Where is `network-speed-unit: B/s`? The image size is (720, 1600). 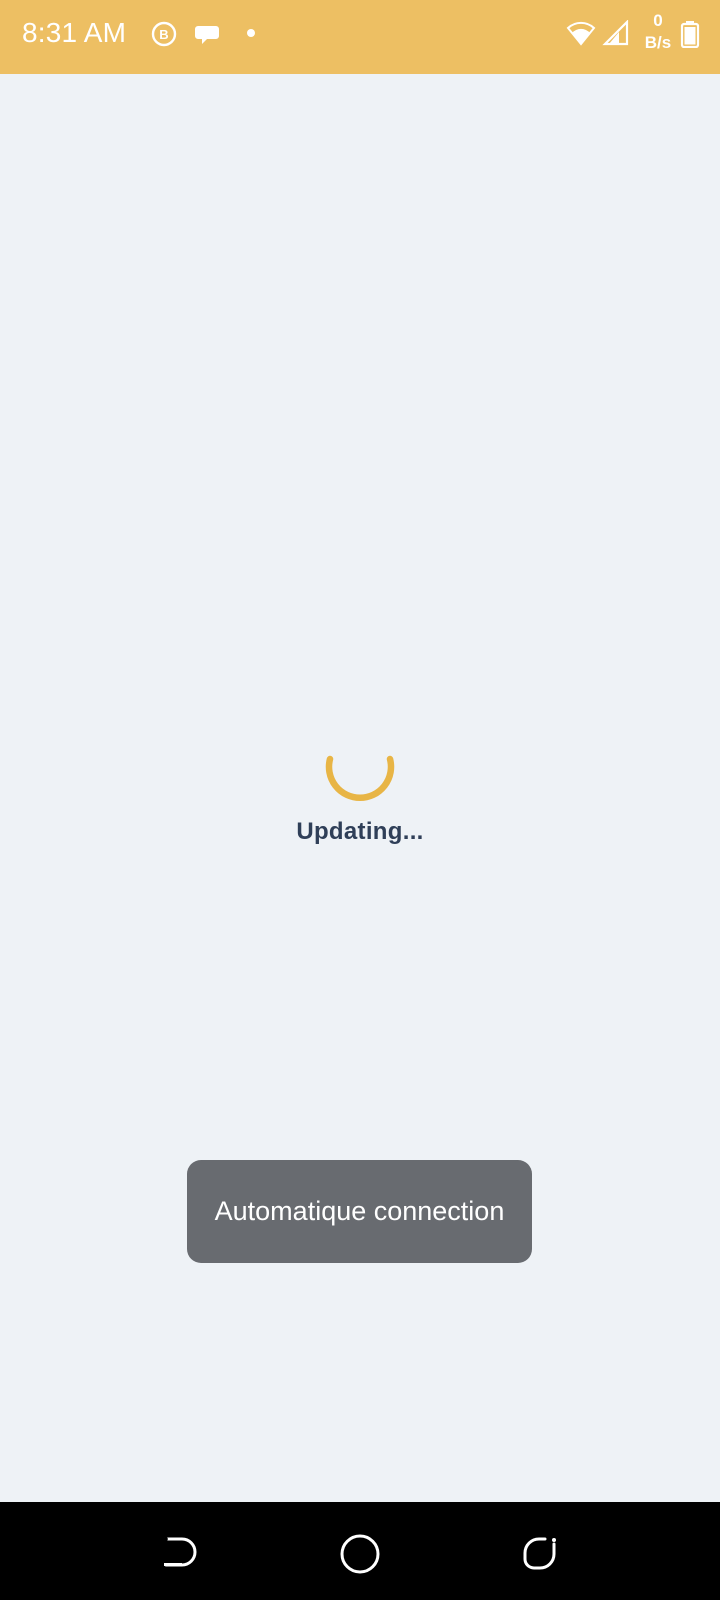
network-speed-unit: B/s is located at coordinates (658, 42).